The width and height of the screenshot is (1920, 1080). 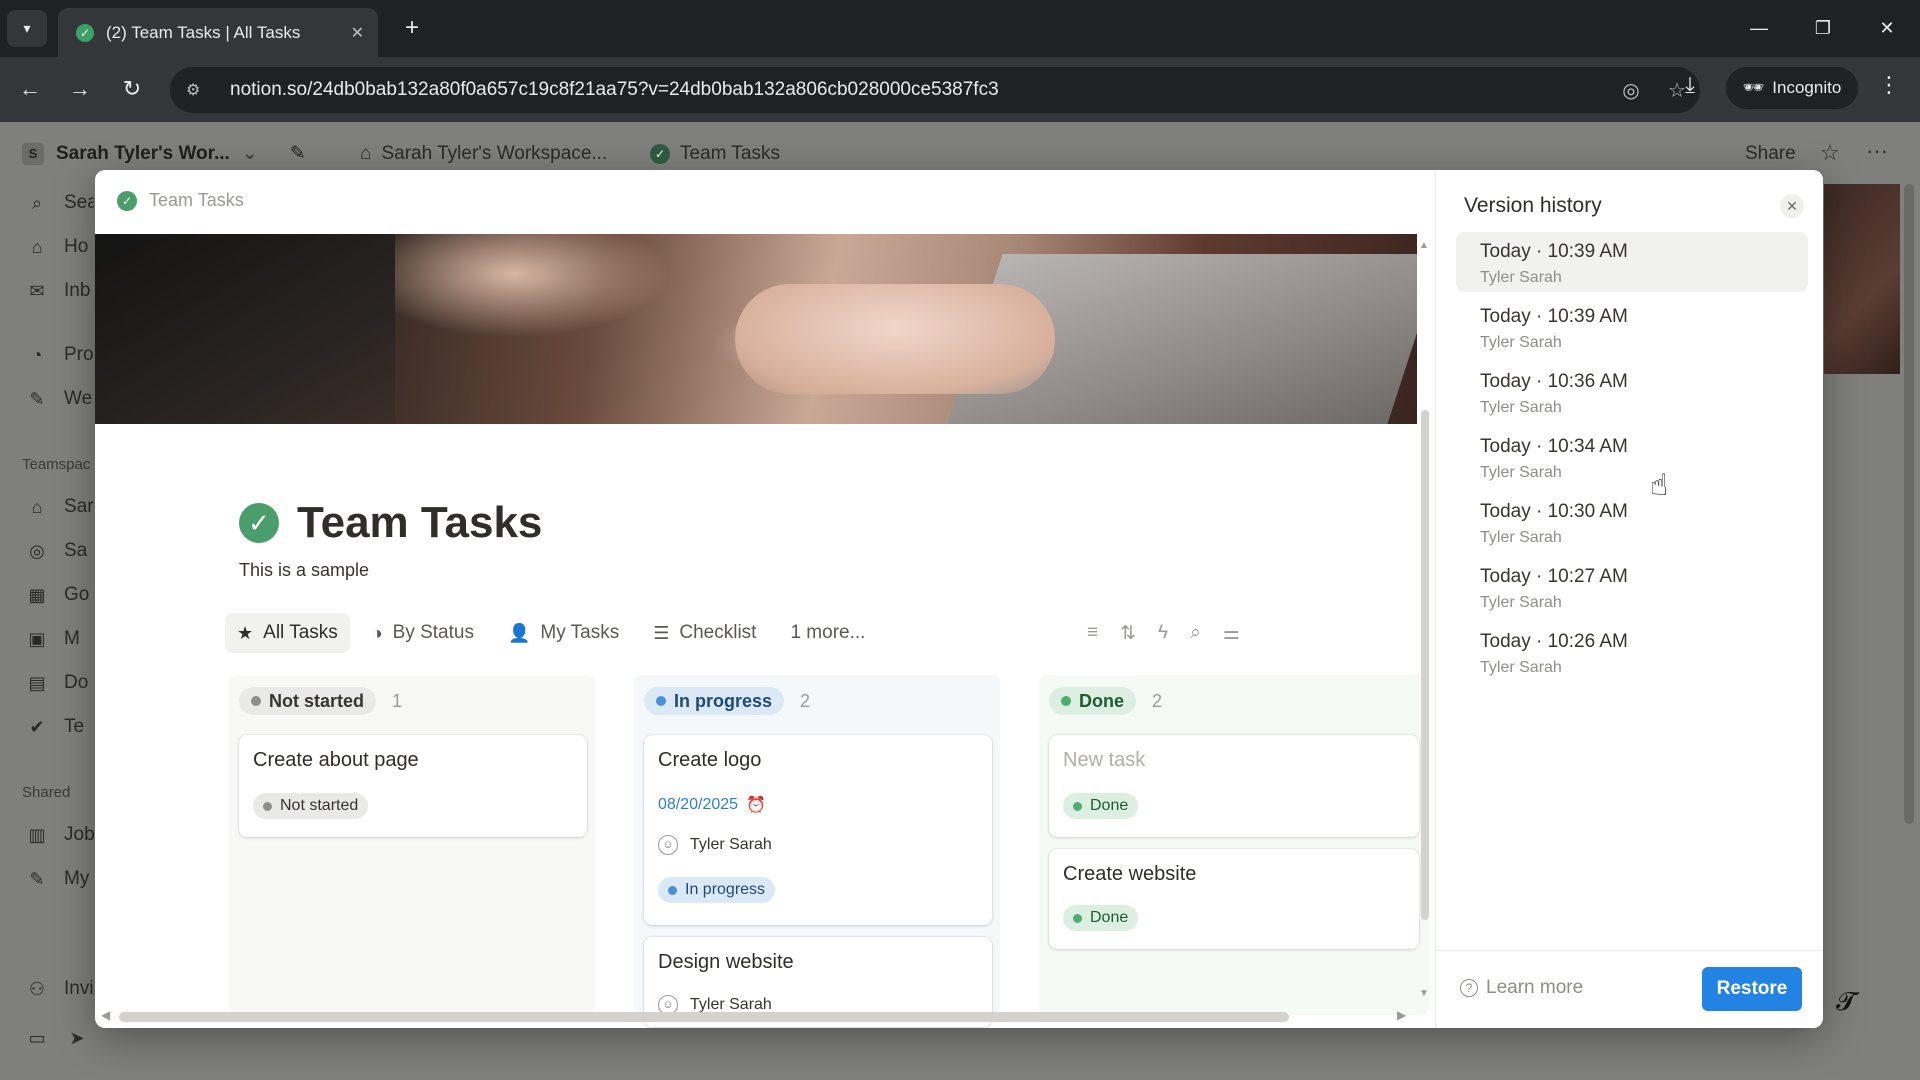 What do you see at coordinates (298, 153) in the screenshot?
I see `new-page-icon: ✎` at bounding box center [298, 153].